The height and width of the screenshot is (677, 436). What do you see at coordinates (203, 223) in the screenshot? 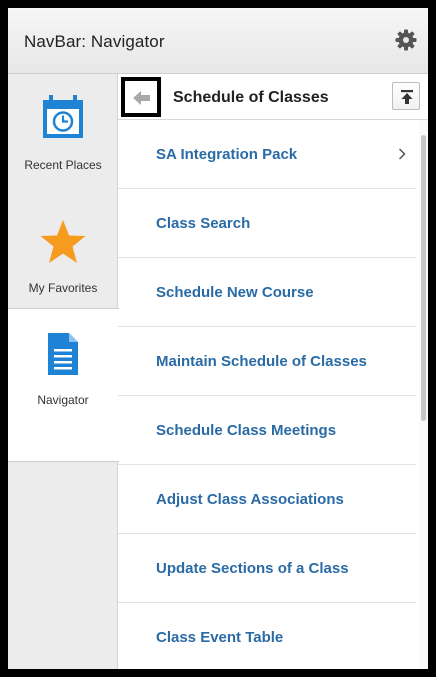
I see `menu-item-label: Class Search` at bounding box center [203, 223].